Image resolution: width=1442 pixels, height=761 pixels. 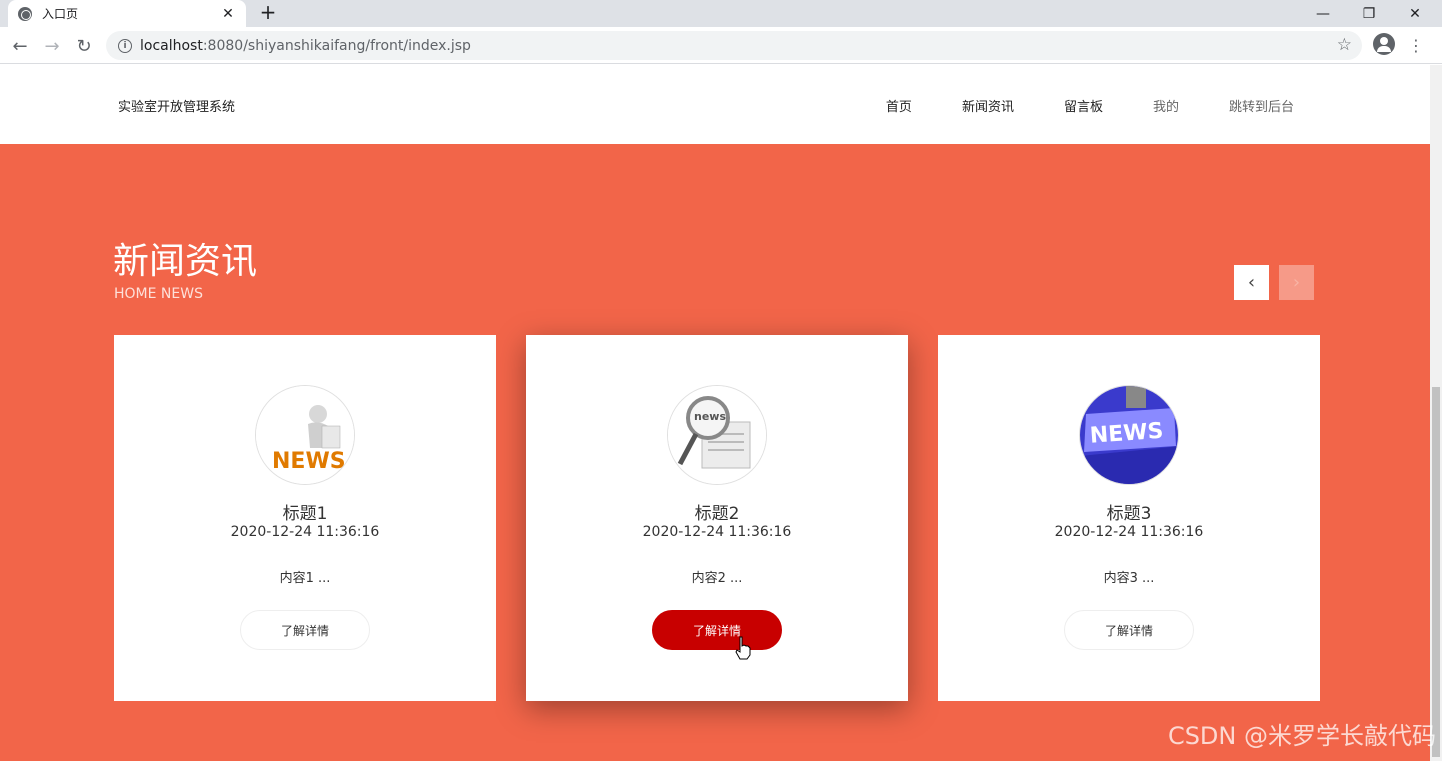 What do you see at coordinates (721, 13) in the screenshot?
I see `browser-tabbar: 入口页 ✕ + — ❐ ✕` at bounding box center [721, 13].